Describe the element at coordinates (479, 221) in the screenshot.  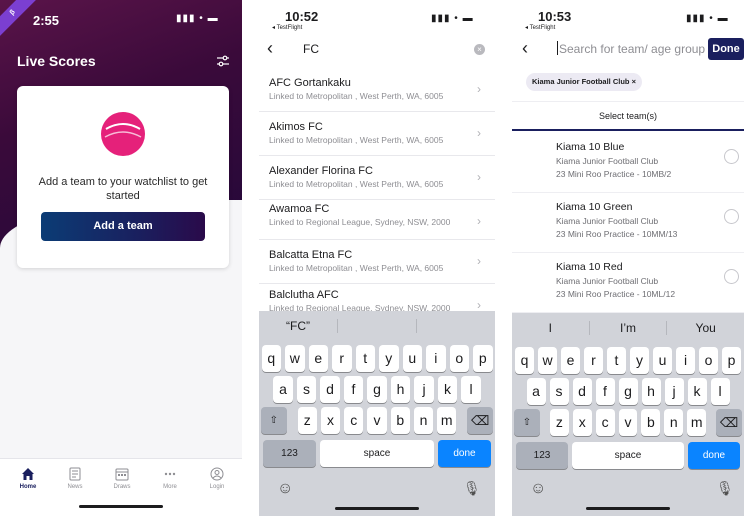
I see `chevron-right-icon: ›` at that location.